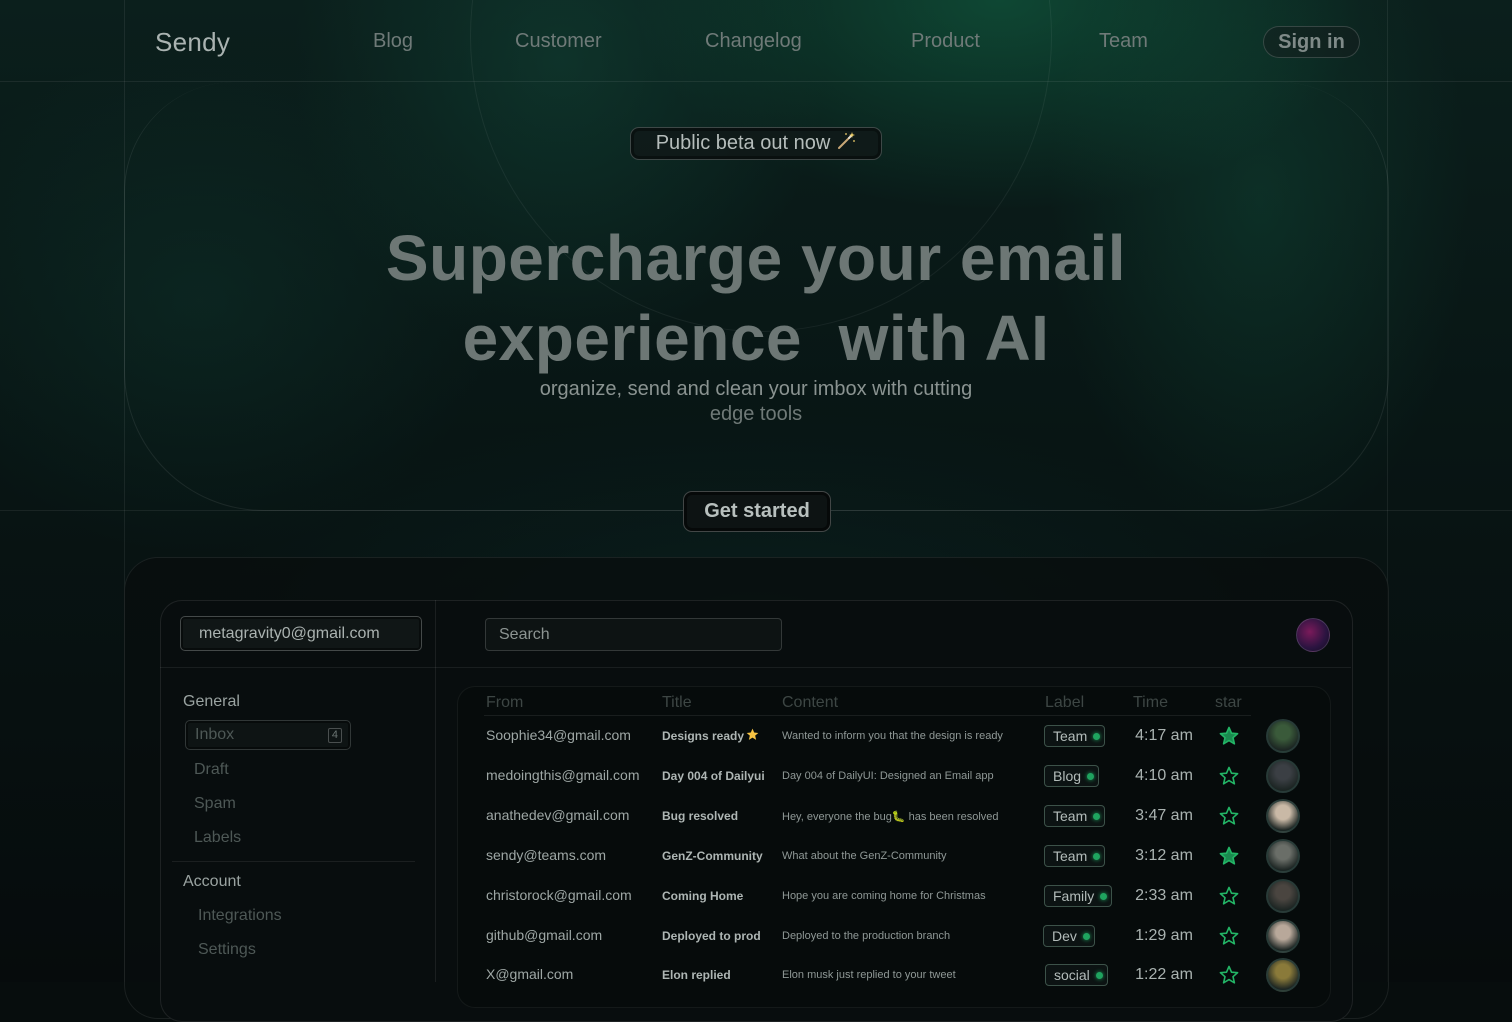  Describe the element at coordinates (215, 734) in the screenshot. I see `sidebar-item-label: Inbox` at that location.